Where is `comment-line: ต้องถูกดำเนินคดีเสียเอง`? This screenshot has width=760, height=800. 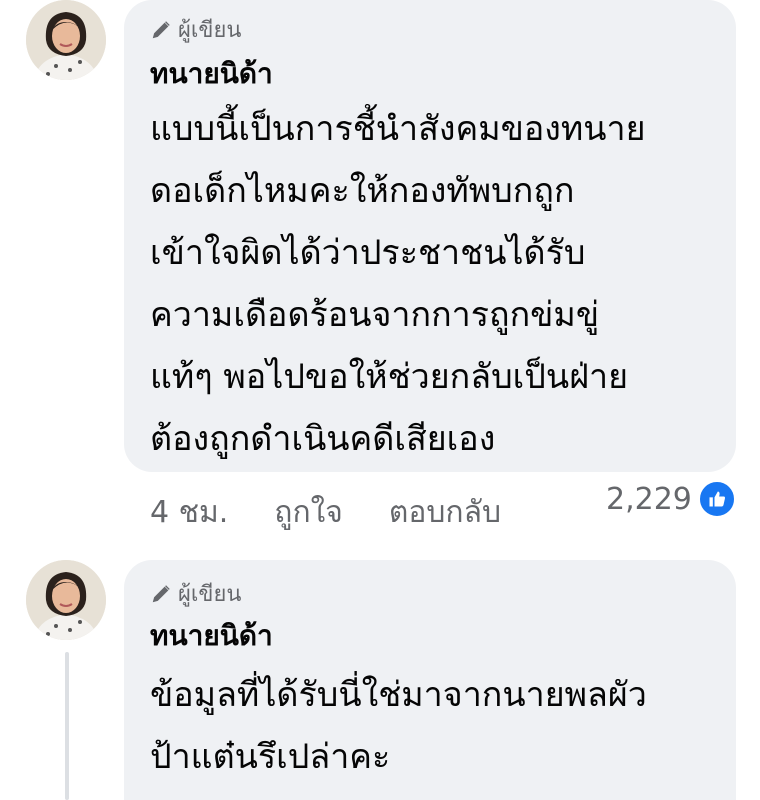 comment-line: ต้องถูกดำเนินคดีเสียเอง is located at coordinates (323, 439).